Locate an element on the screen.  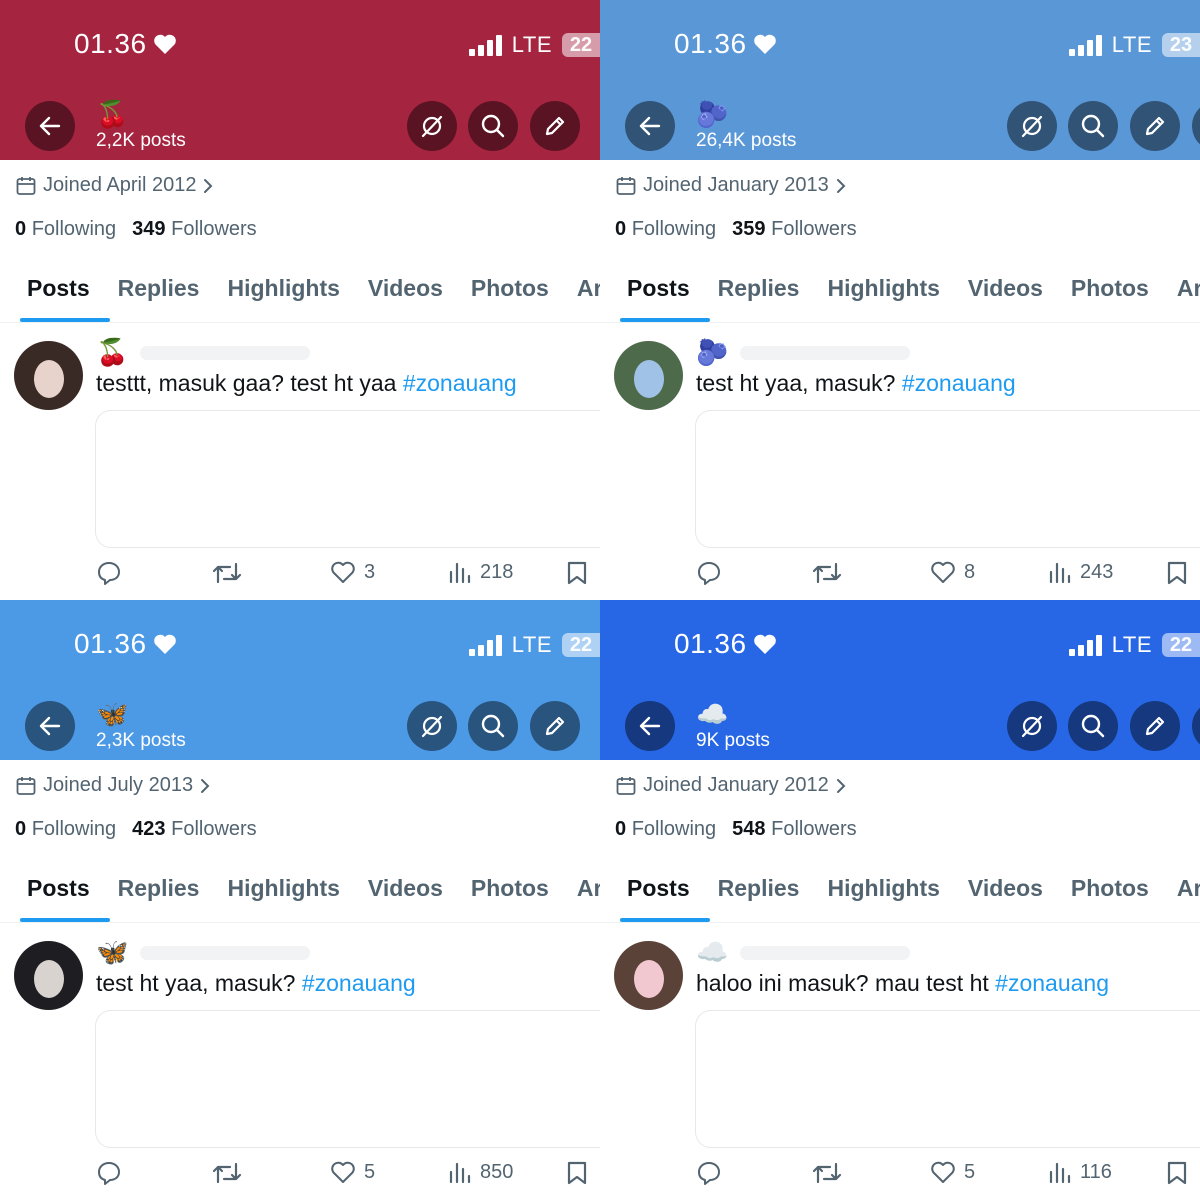
views-button: 116 is located at coordinates (1080, 1172).